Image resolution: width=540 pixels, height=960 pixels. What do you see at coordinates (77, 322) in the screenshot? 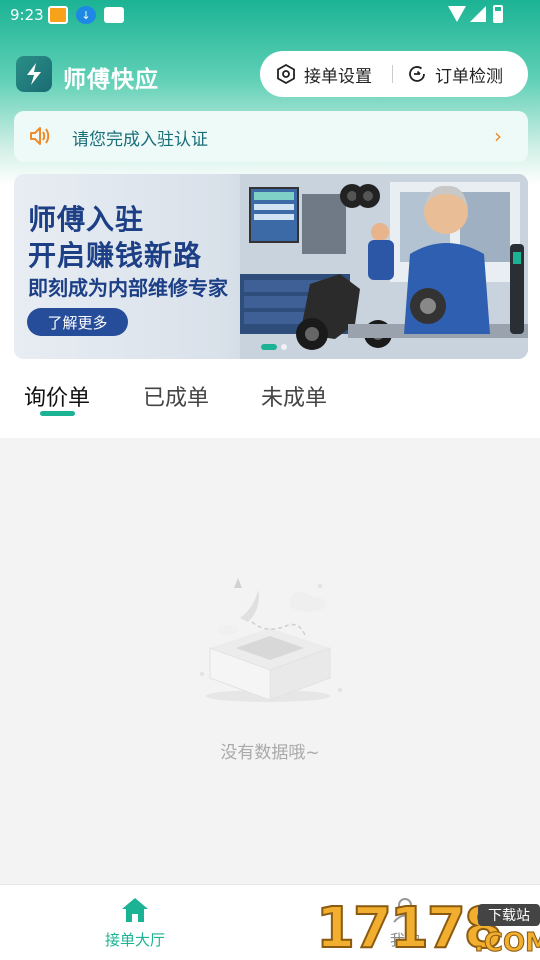
I see `learn-more-button: 了解更多` at bounding box center [77, 322].